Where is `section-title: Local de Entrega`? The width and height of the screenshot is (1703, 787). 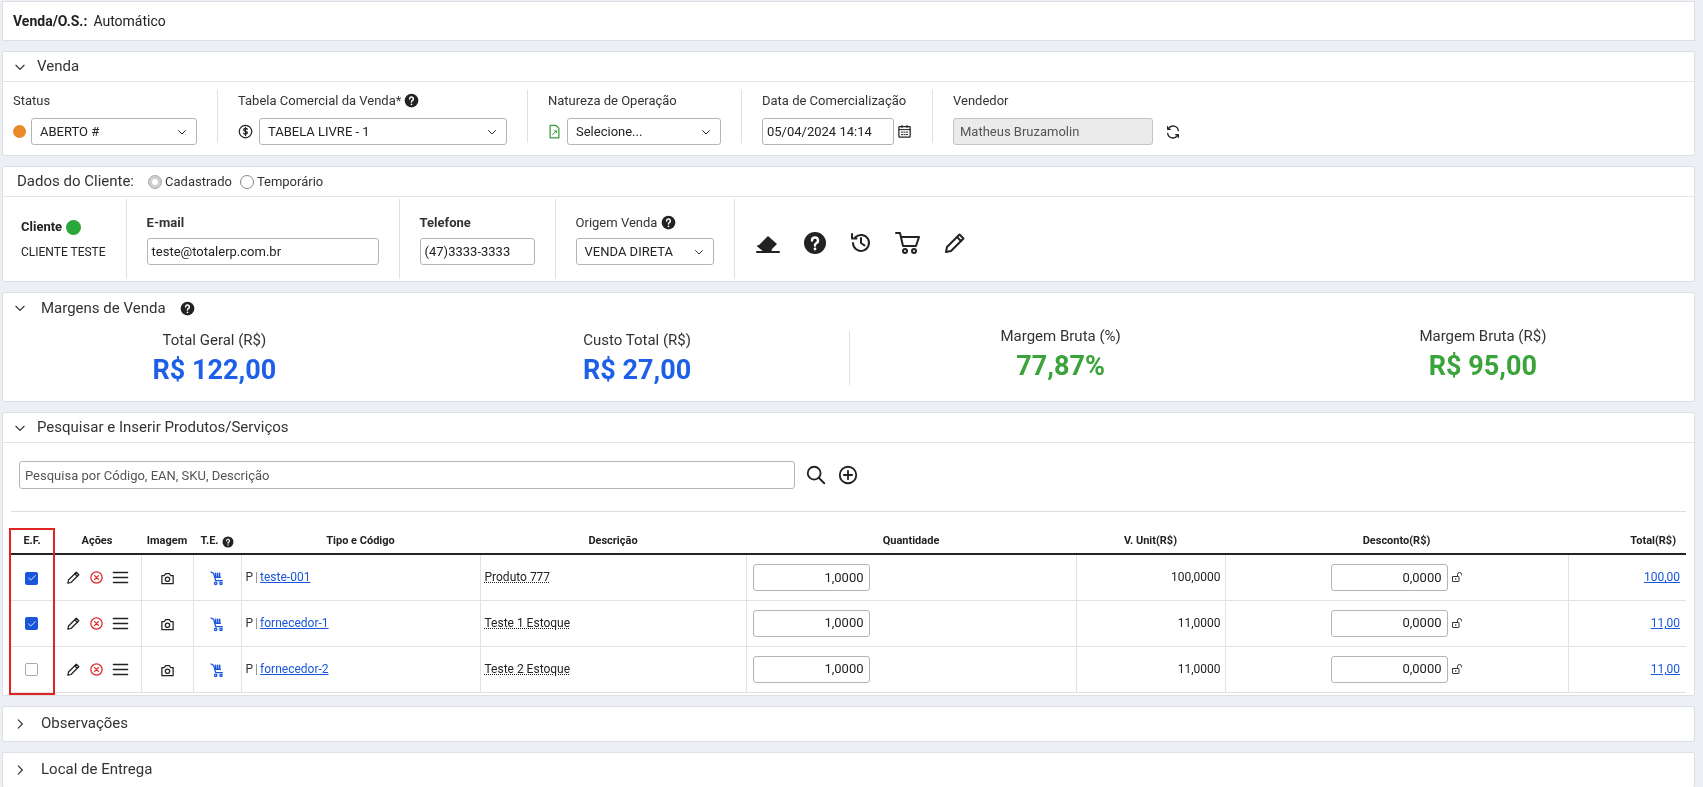 section-title: Local de Entrega is located at coordinates (97, 769).